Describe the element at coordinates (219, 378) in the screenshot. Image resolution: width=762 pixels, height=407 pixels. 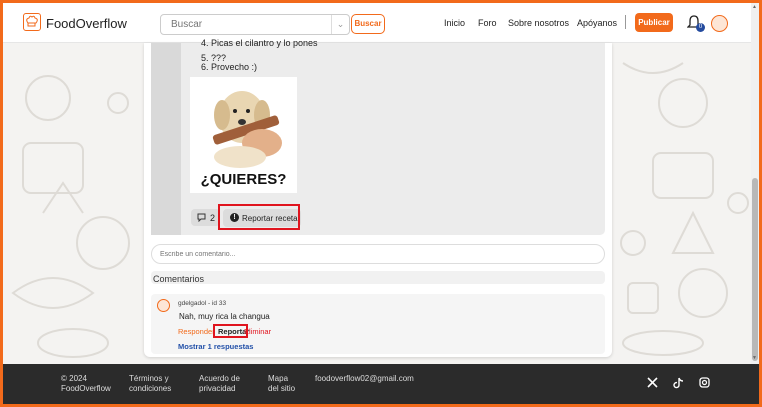
I see `privacy-line: Acuerdo de` at that location.